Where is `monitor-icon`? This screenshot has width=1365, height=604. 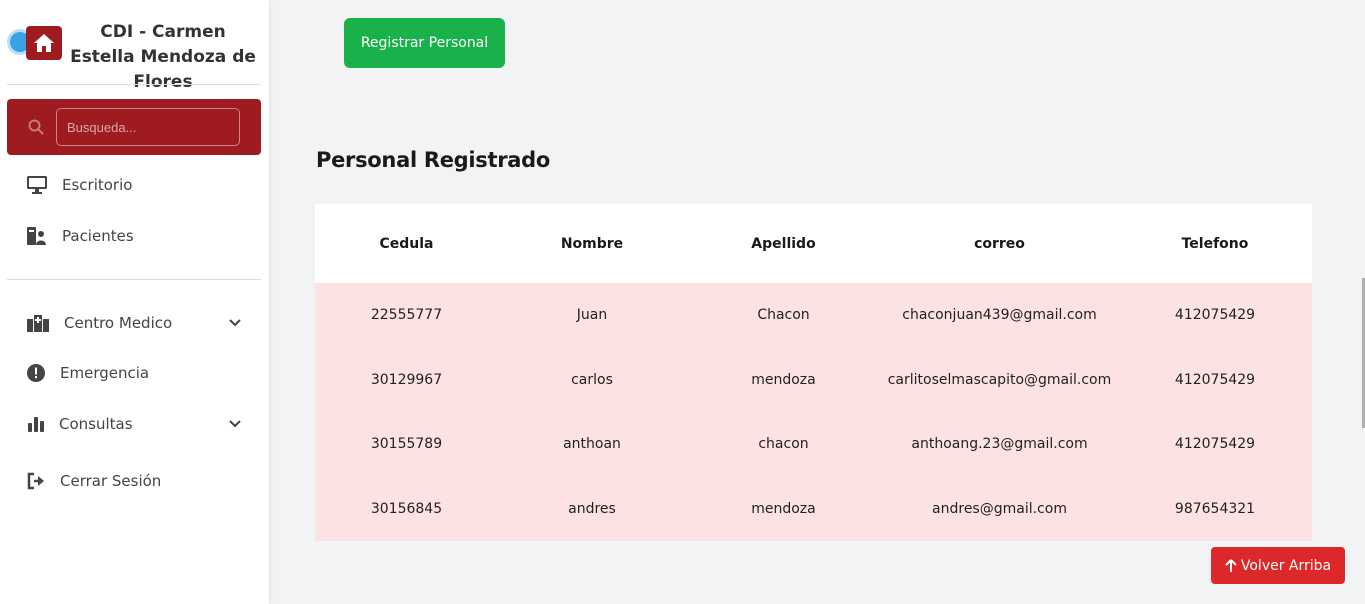 monitor-icon is located at coordinates (38, 185).